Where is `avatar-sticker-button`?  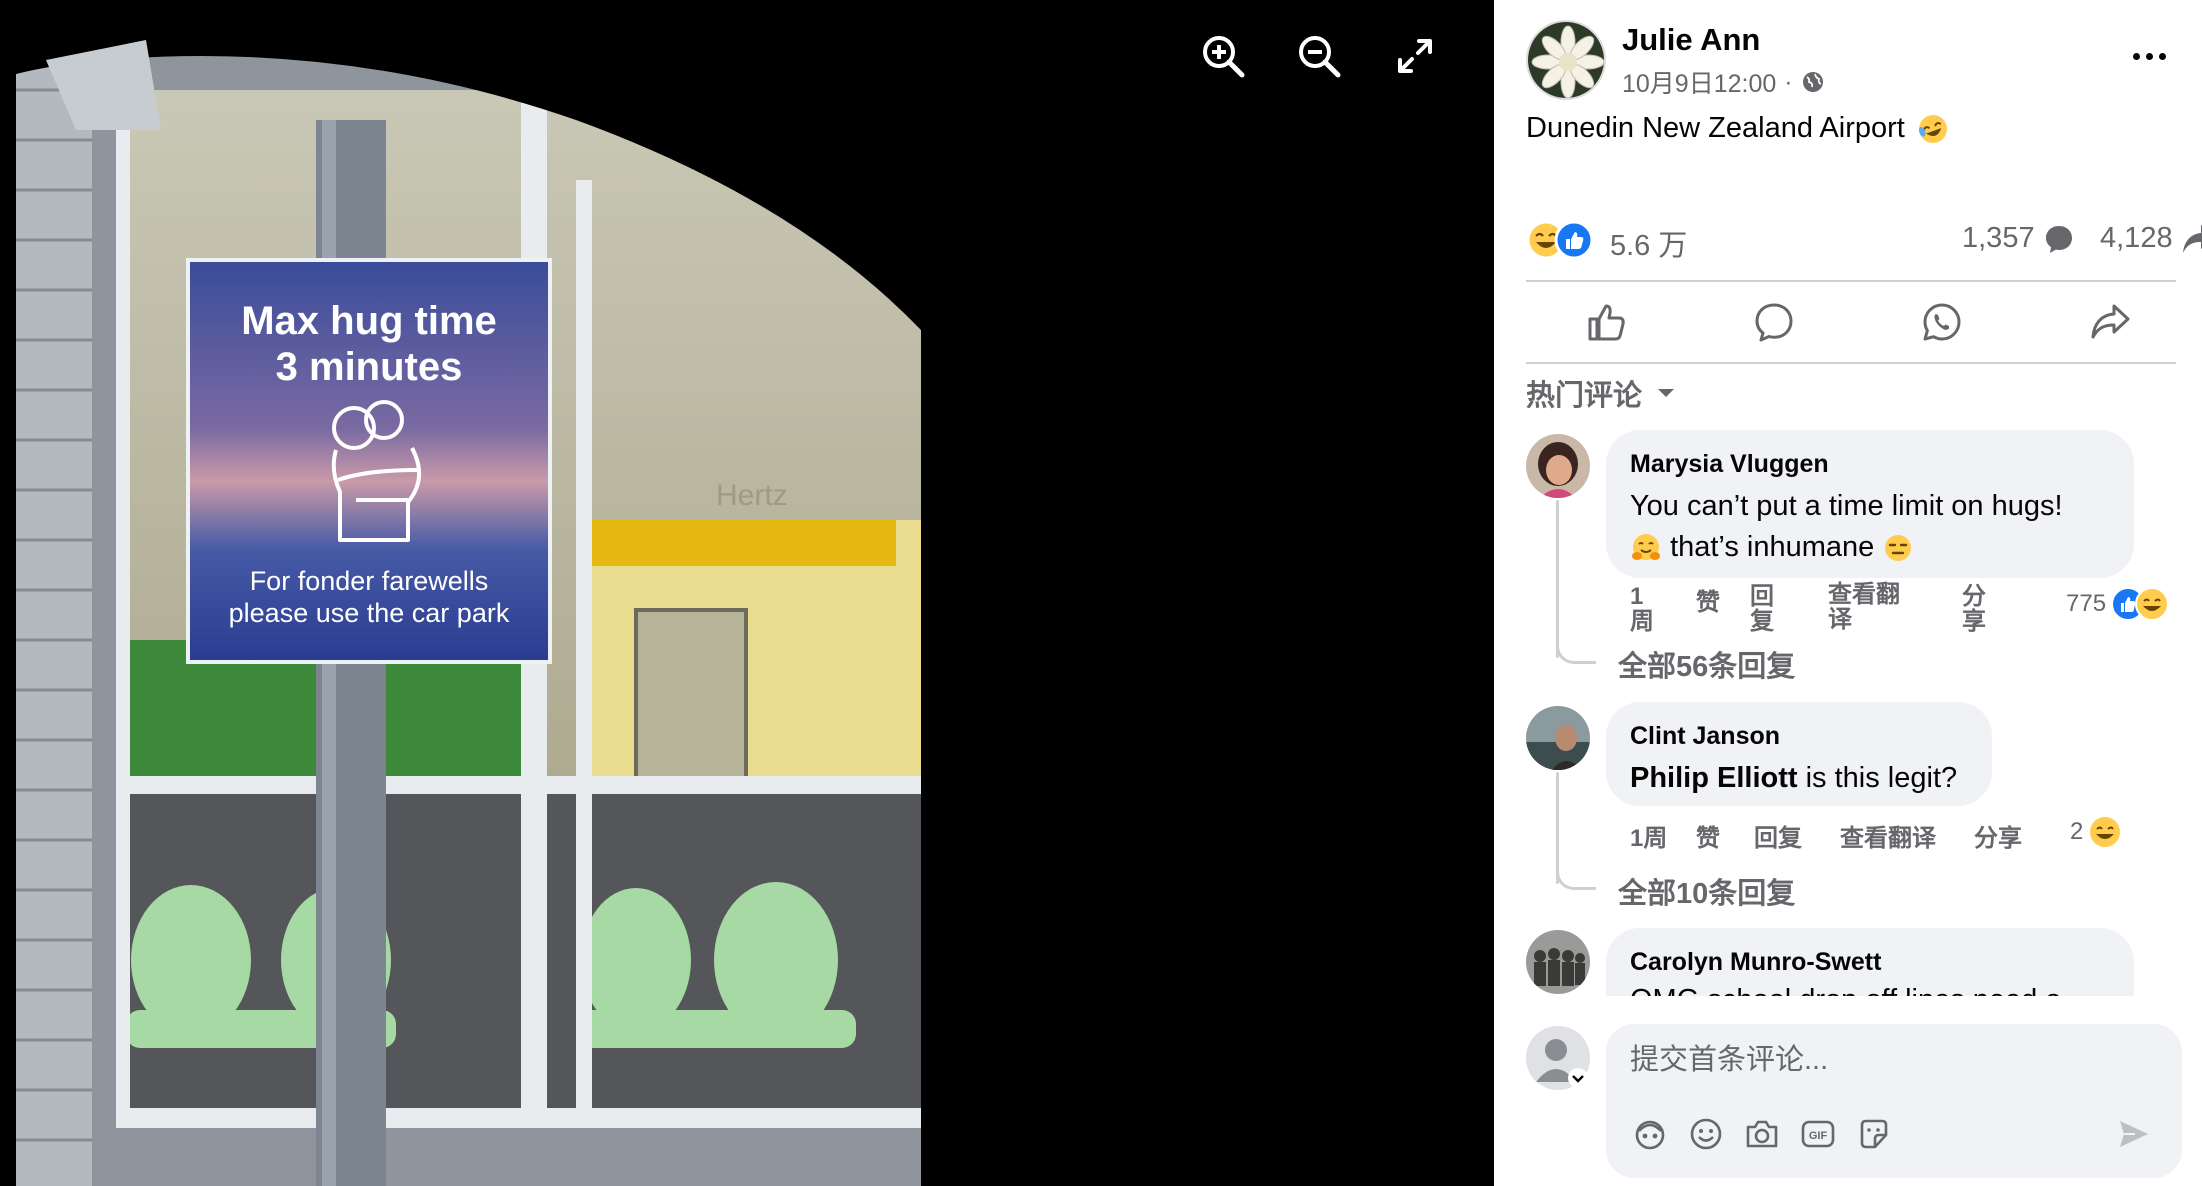 avatar-sticker-button is located at coordinates (1650, 1134).